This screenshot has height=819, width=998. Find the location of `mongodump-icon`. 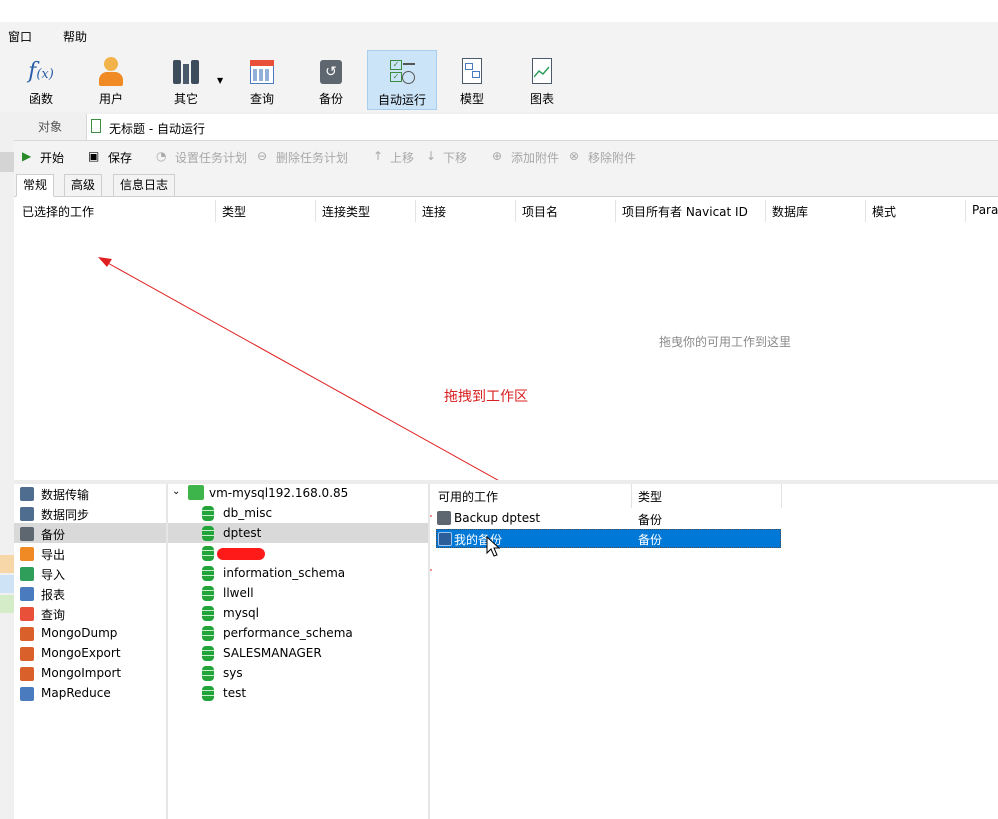

mongodump-icon is located at coordinates (27, 634).